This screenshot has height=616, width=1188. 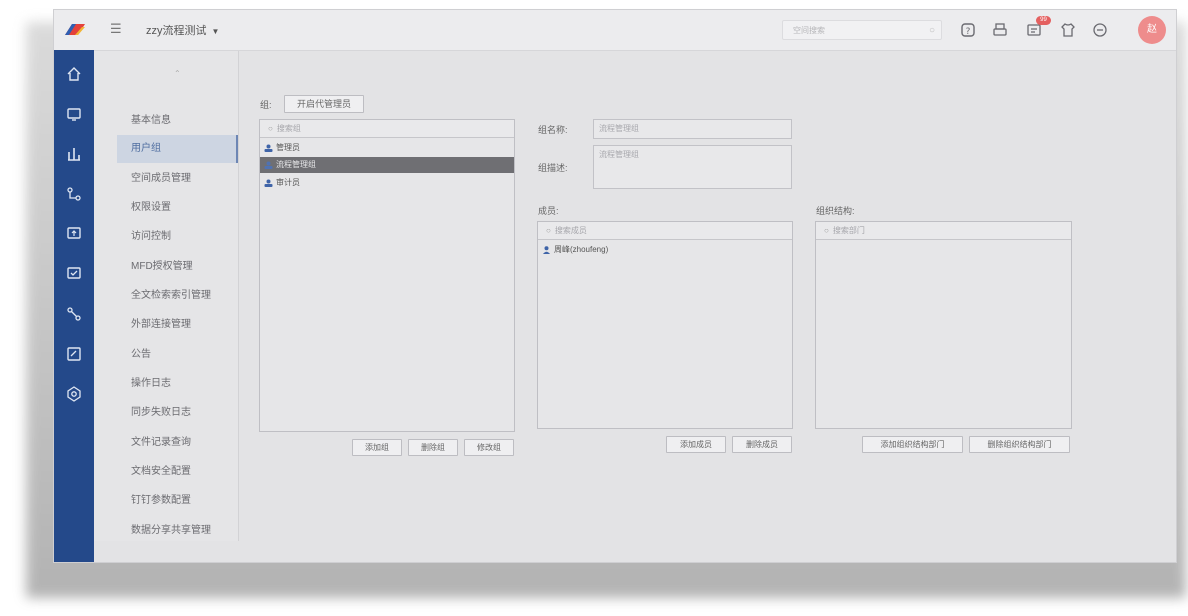 What do you see at coordinates (943, 231) in the screenshot?
I see `org-search-input: ○ 搜索部门` at bounding box center [943, 231].